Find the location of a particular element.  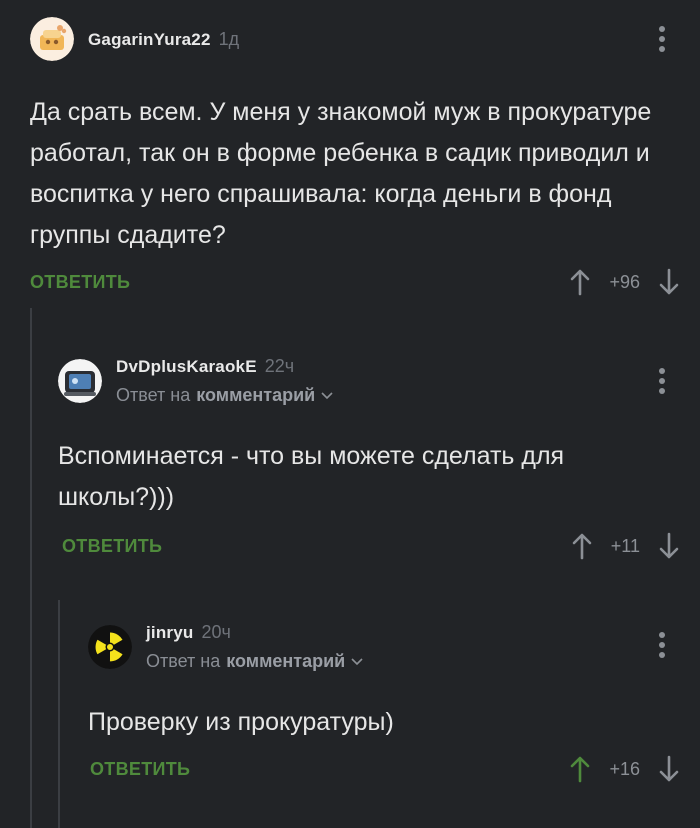

author-name: jinryu is located at coordinates (170, 633).